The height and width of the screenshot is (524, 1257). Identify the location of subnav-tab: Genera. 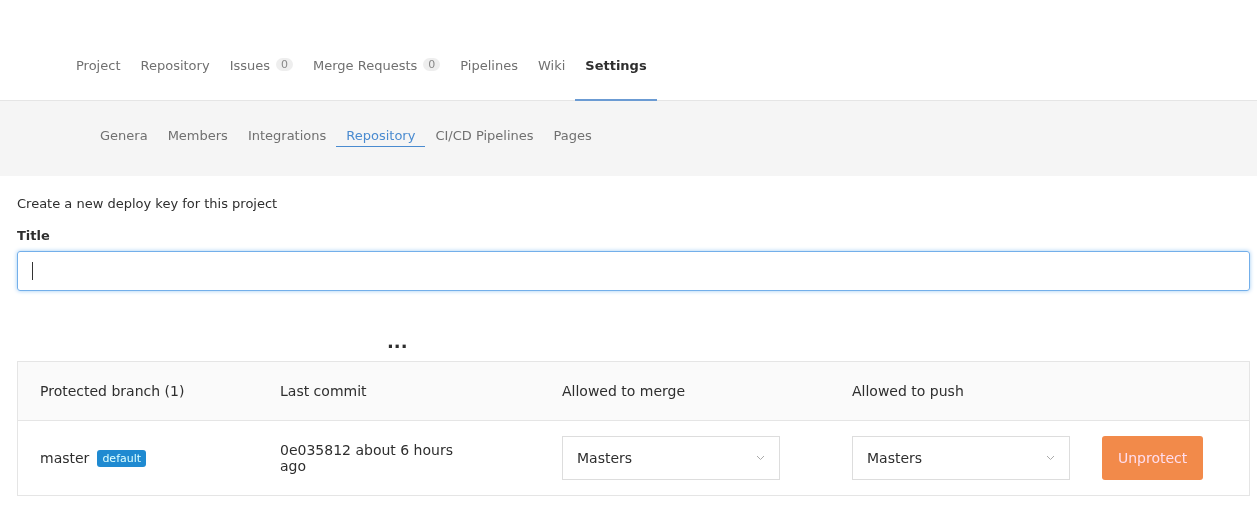
(124, 137).